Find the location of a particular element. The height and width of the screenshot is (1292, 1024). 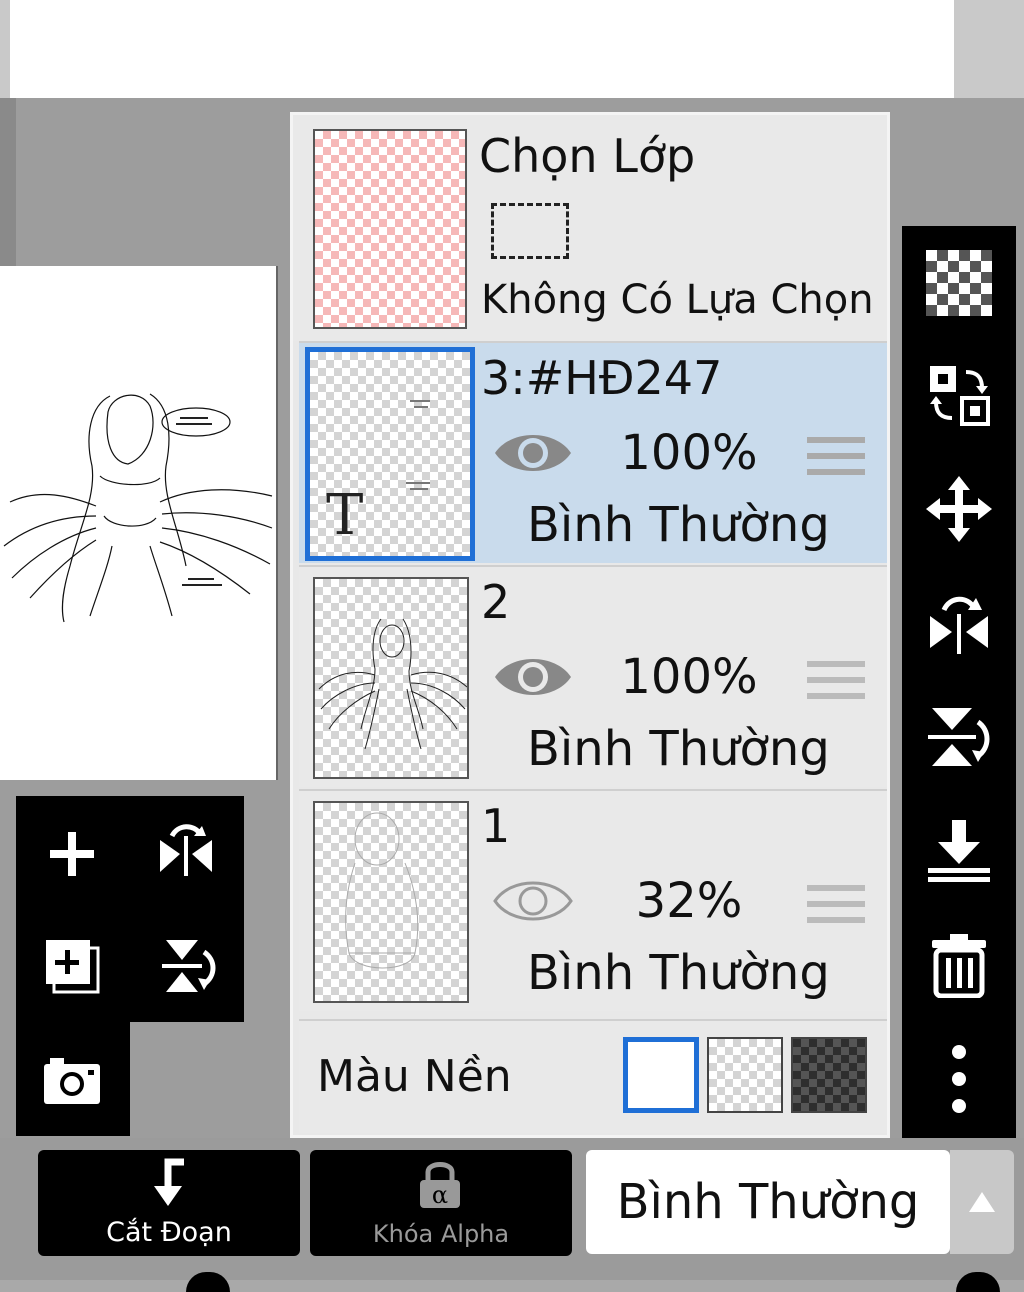

selection-marquee-icon is located at coordinates (530, 231).